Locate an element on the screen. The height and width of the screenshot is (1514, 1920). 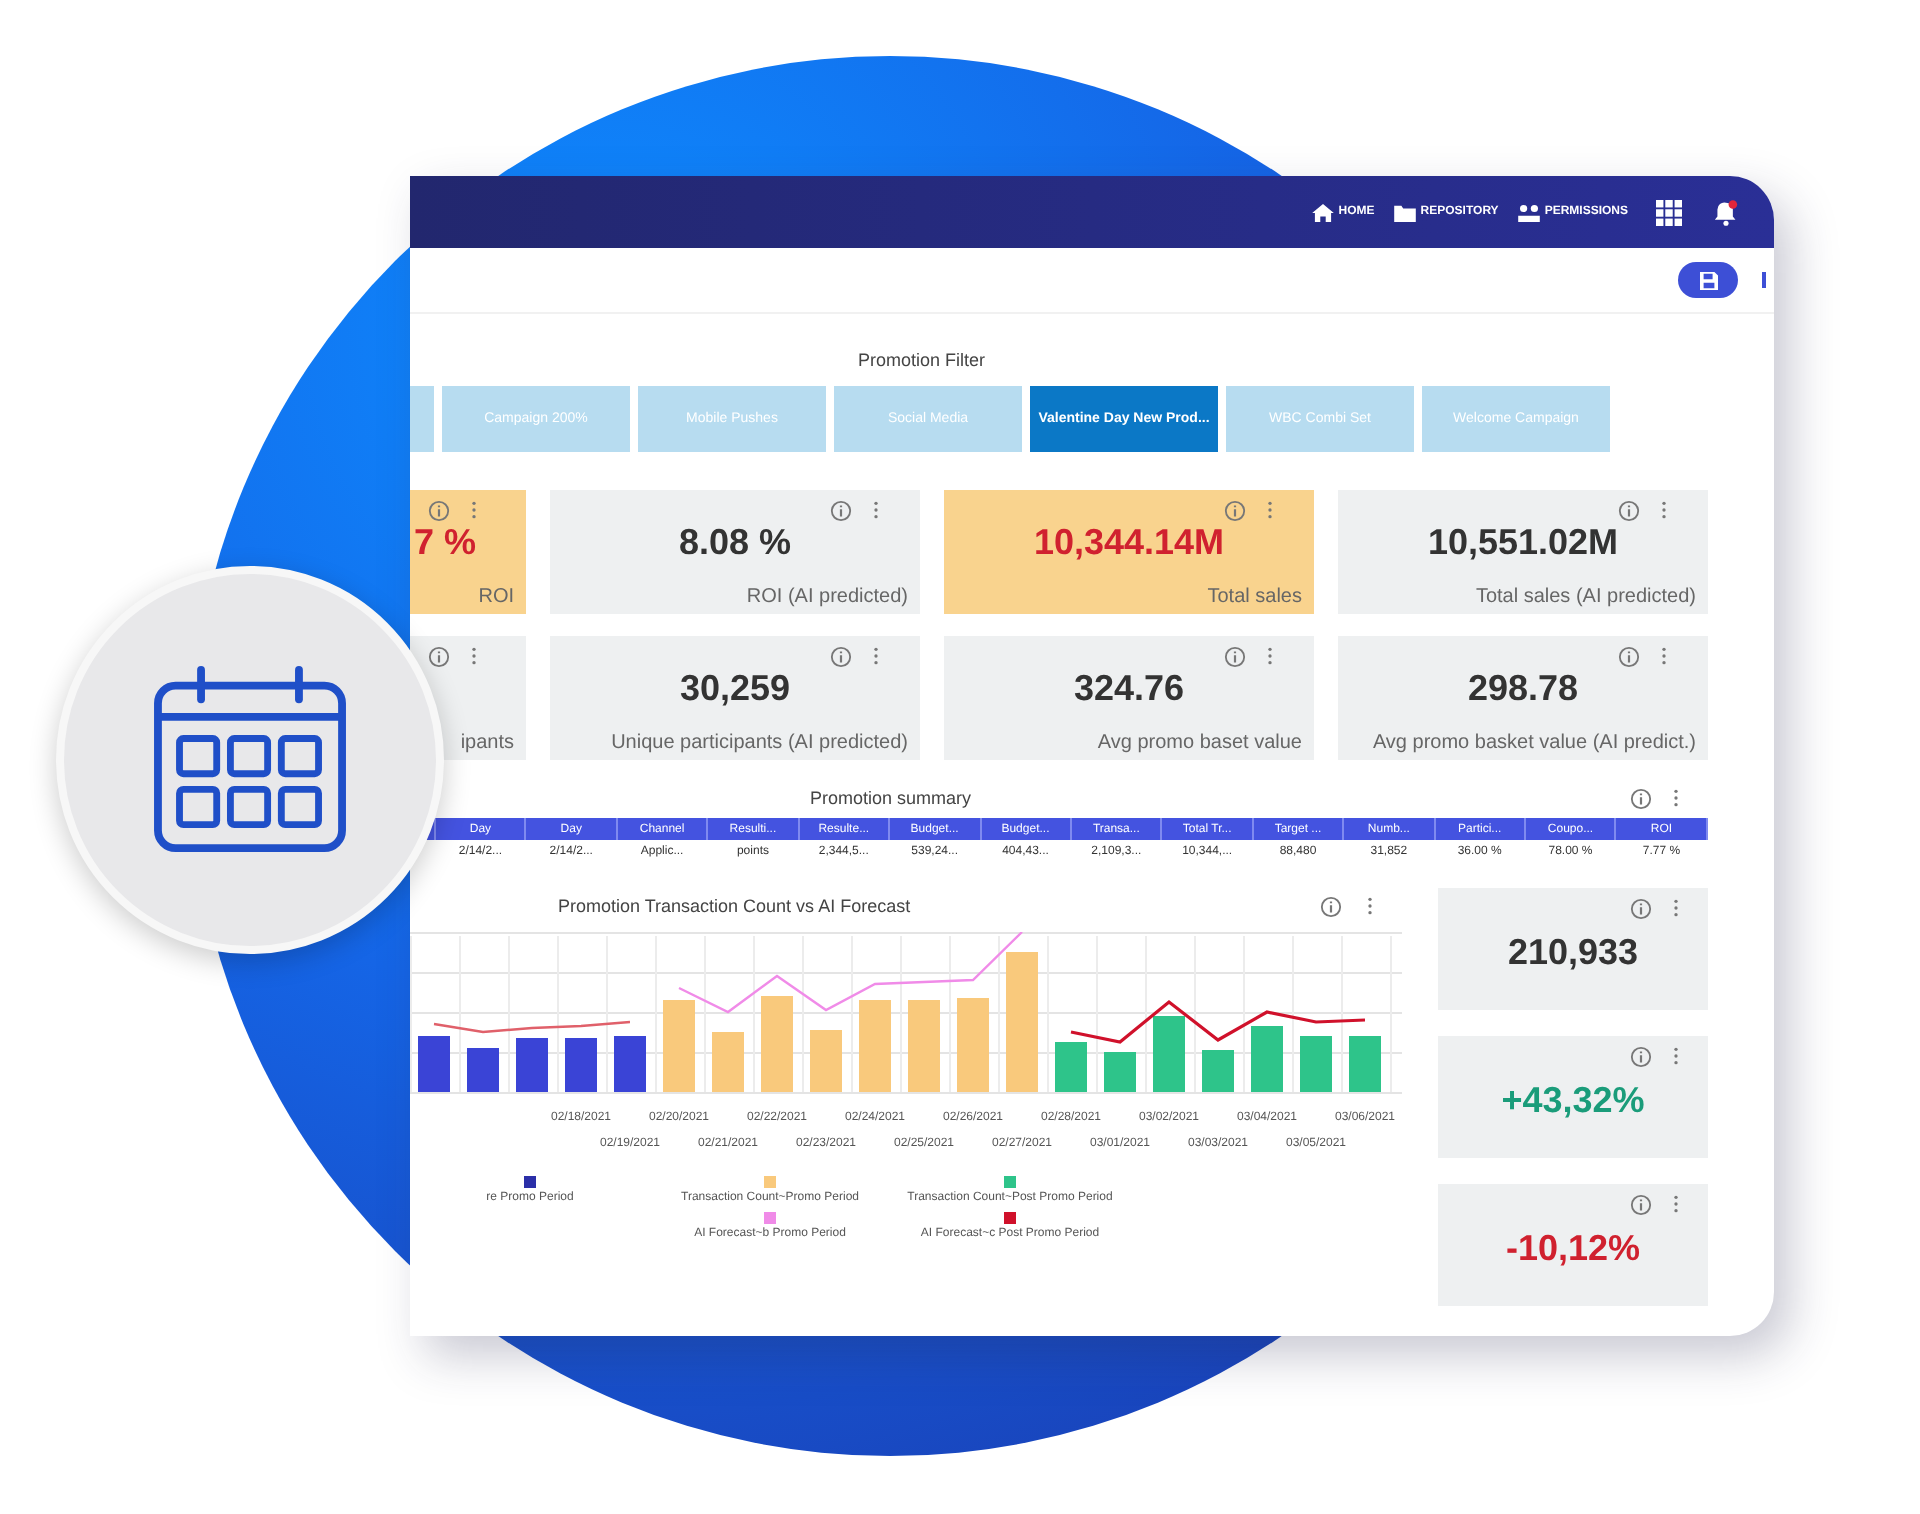
kpi-value: 324.76 is located at coordinates (1129, 689).